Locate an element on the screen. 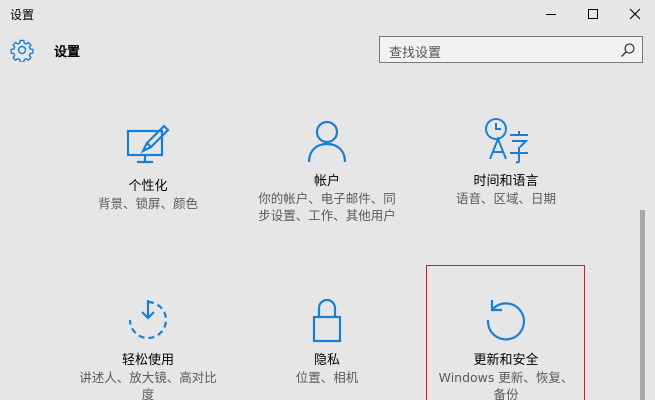  search-placeholder: 查找设置 is located at coordinates (415, 53).